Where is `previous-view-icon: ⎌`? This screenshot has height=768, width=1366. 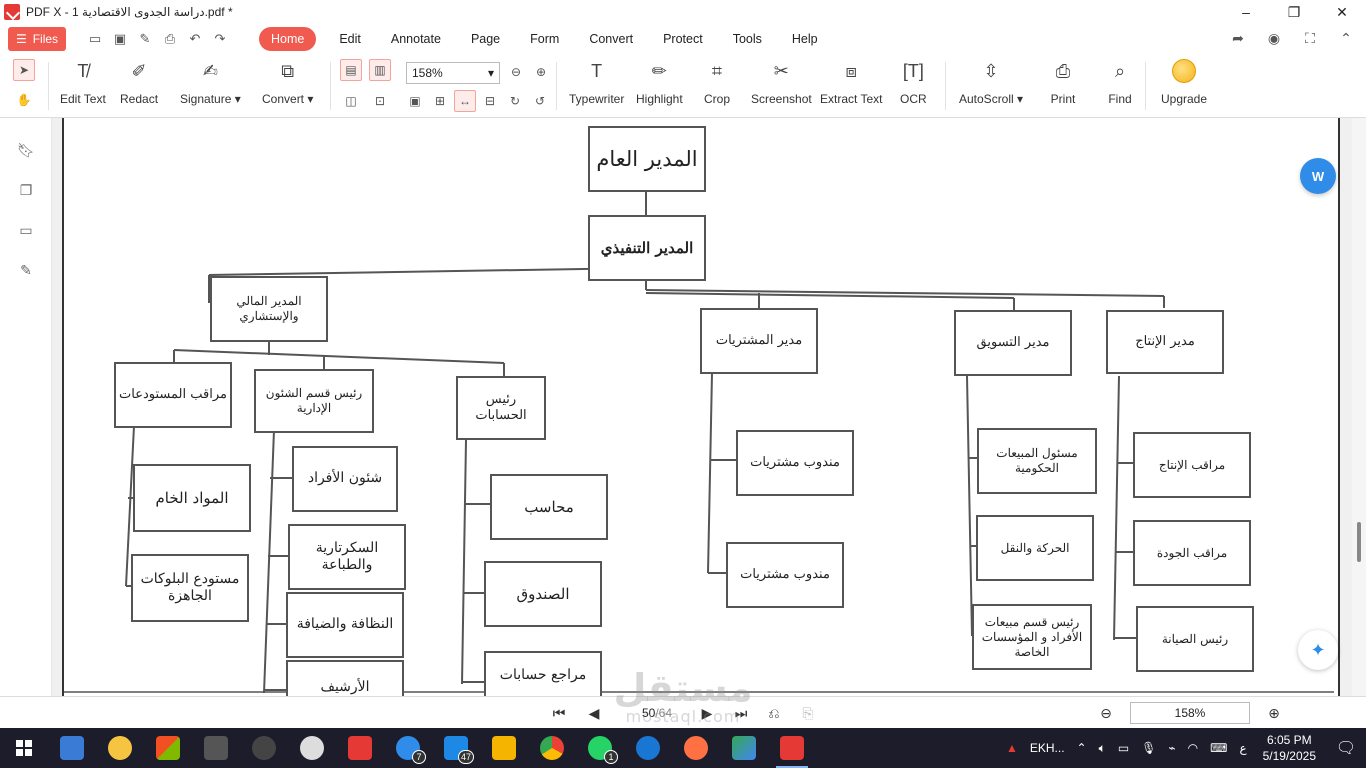 previous-view-icon: ⎌ is located at coordinates (774, 713).